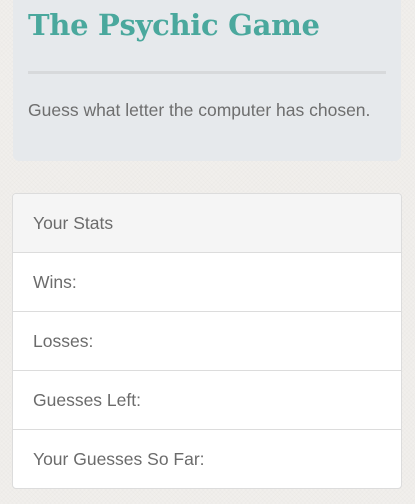 The width and height of the screenshot is (415, 504). I want to click on stats-panel-heading: Your Stats, so click(207, 223).